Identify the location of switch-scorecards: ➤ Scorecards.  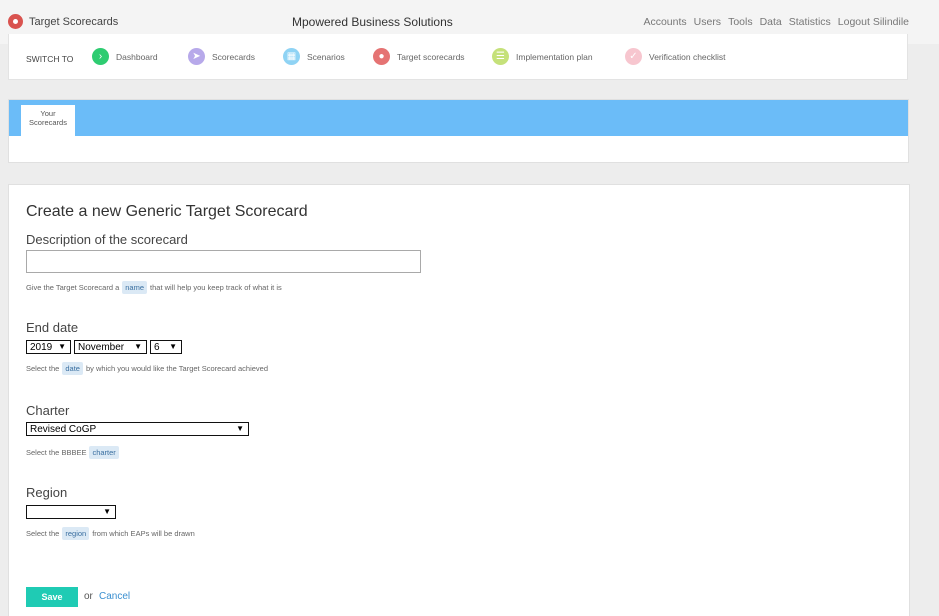
(221, 56).